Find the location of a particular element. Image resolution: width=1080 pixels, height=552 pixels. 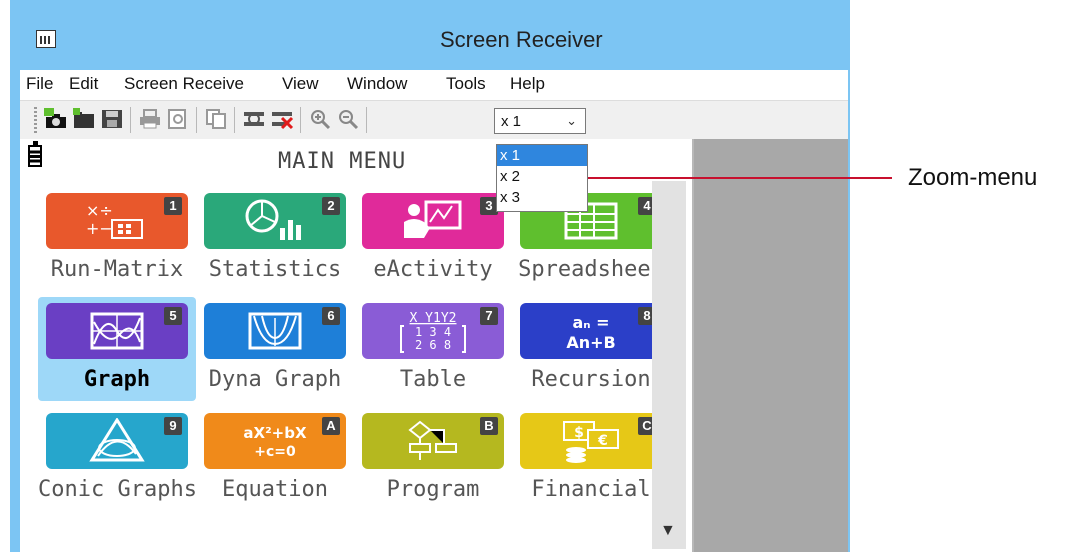

print-preview-icon is located at coordinates (178, 119).